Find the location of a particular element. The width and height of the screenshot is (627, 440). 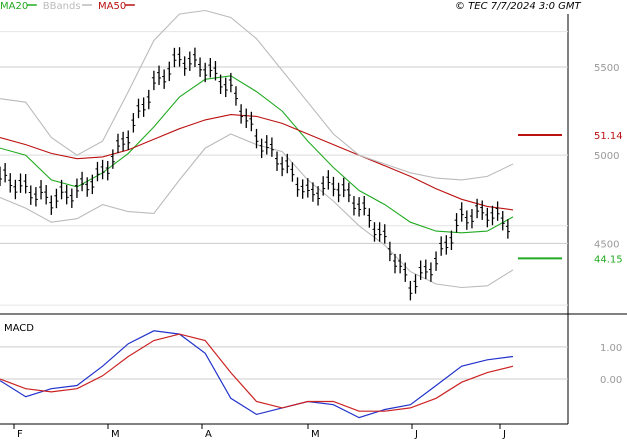

price-tick-label: 4500 is located at coordinates (606, 244).